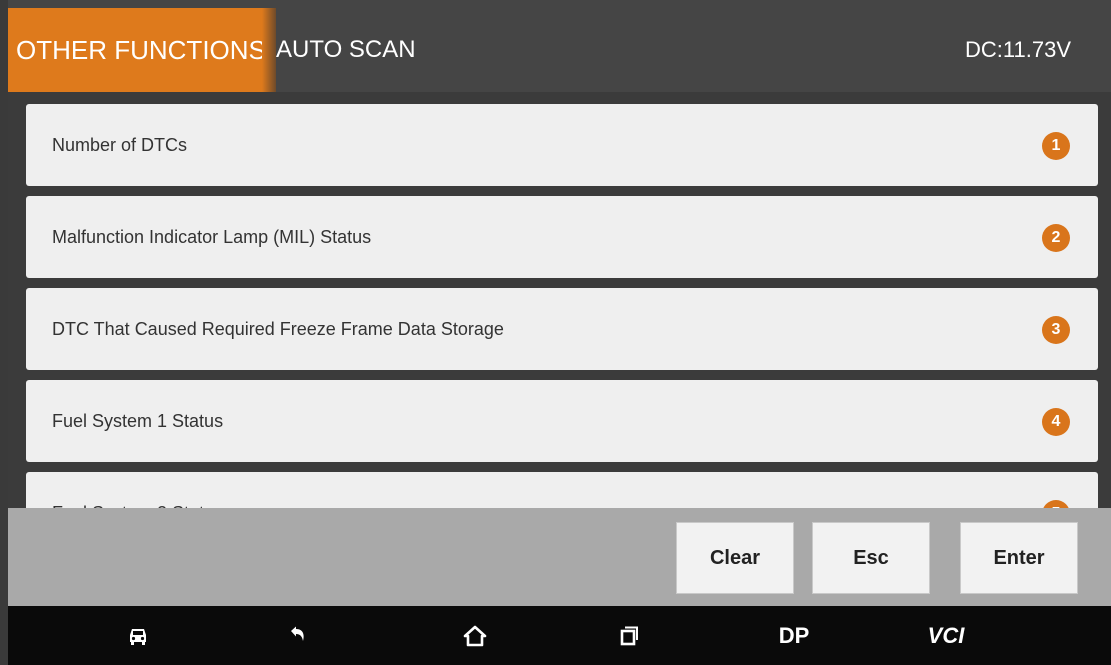 This screenshot has width=1111, height=665. What do you see at coordinates (1056, 146) in the screenshot?
I see `number-badge: 1` at bounding box center [1056, 146].